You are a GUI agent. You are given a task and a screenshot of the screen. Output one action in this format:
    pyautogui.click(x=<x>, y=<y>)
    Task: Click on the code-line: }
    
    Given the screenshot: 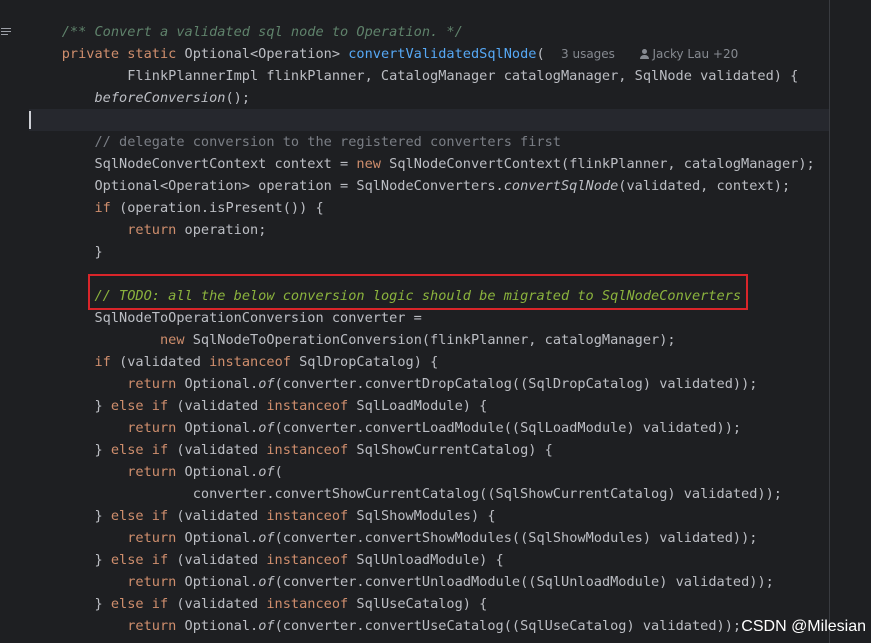 What is the action you would take?
    pyautogui.click(x=429, y=252)
    